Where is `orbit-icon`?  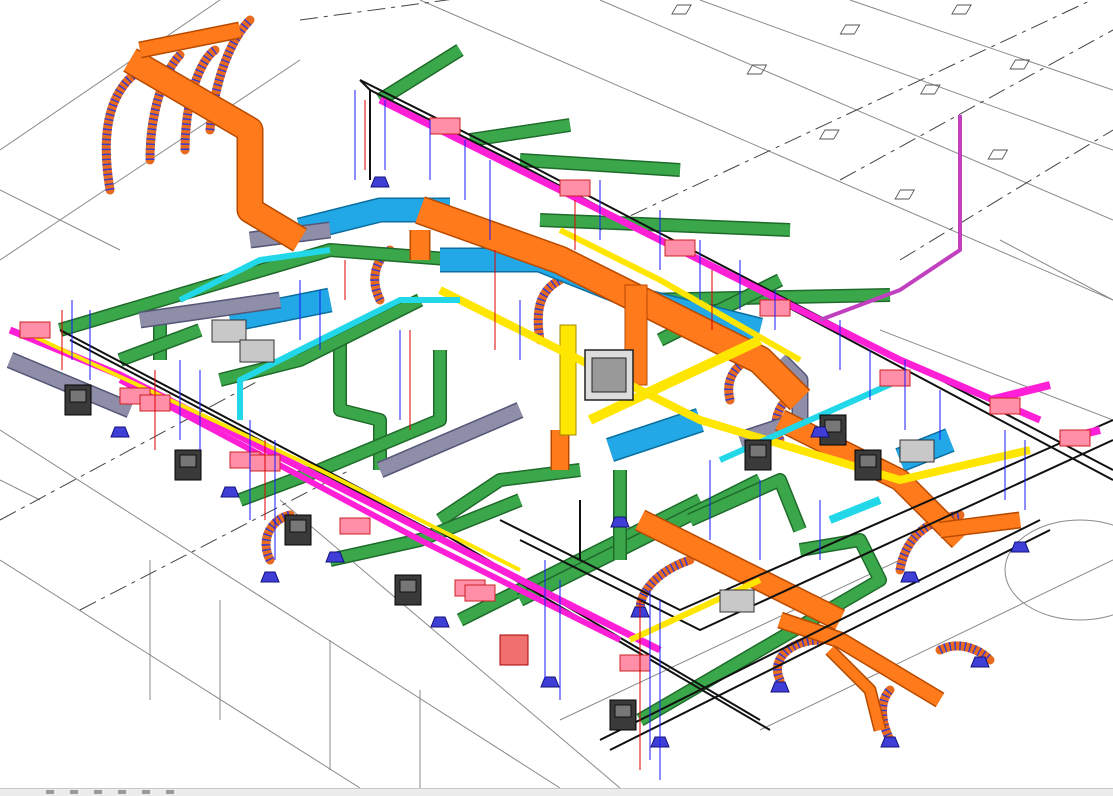 orbit-icon is located at coordinates (146, 792).